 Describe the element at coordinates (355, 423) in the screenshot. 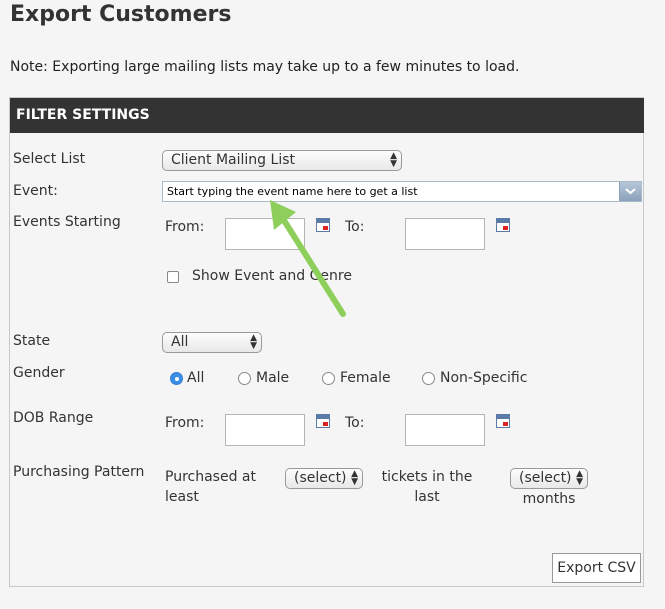

I see `dob-to-label: To:` at that location.